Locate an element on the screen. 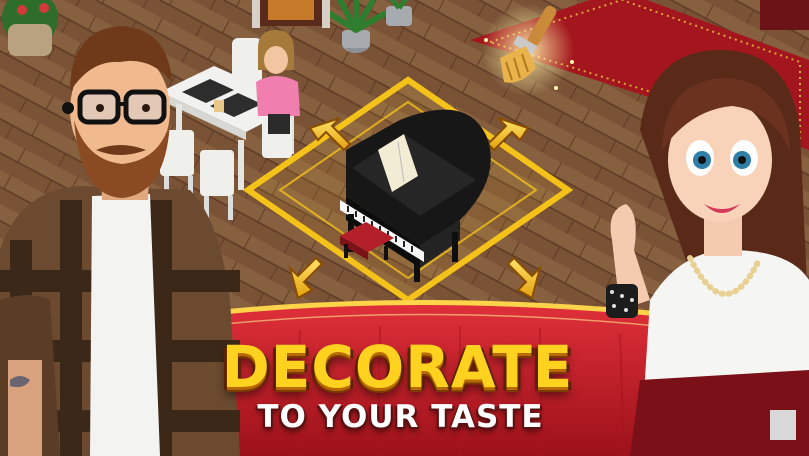 The image size is (809, 456). potted-plant is located at coordinates (30, 28).